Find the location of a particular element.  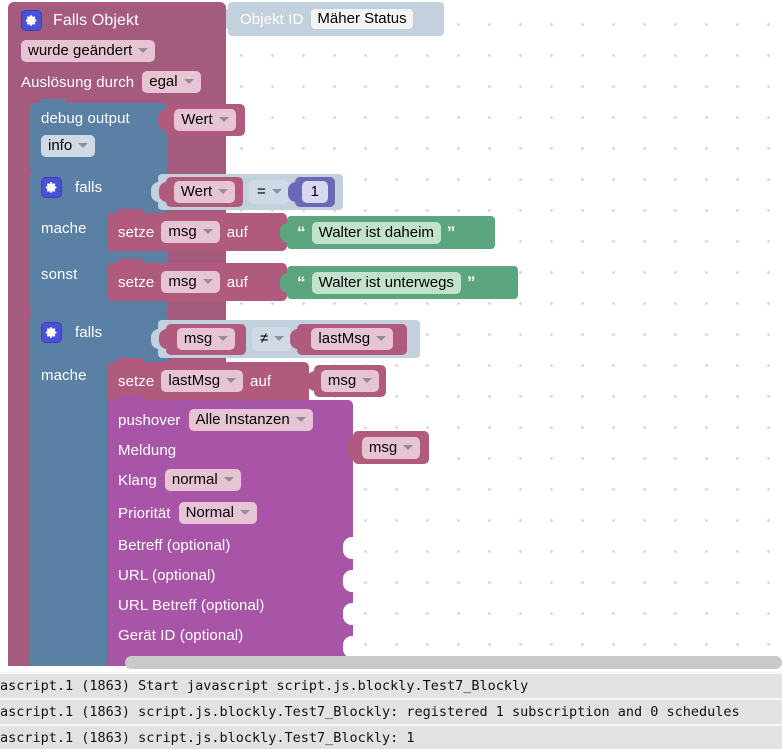

trigger-source-dropdown: egal is located at coordinates (171, 82).